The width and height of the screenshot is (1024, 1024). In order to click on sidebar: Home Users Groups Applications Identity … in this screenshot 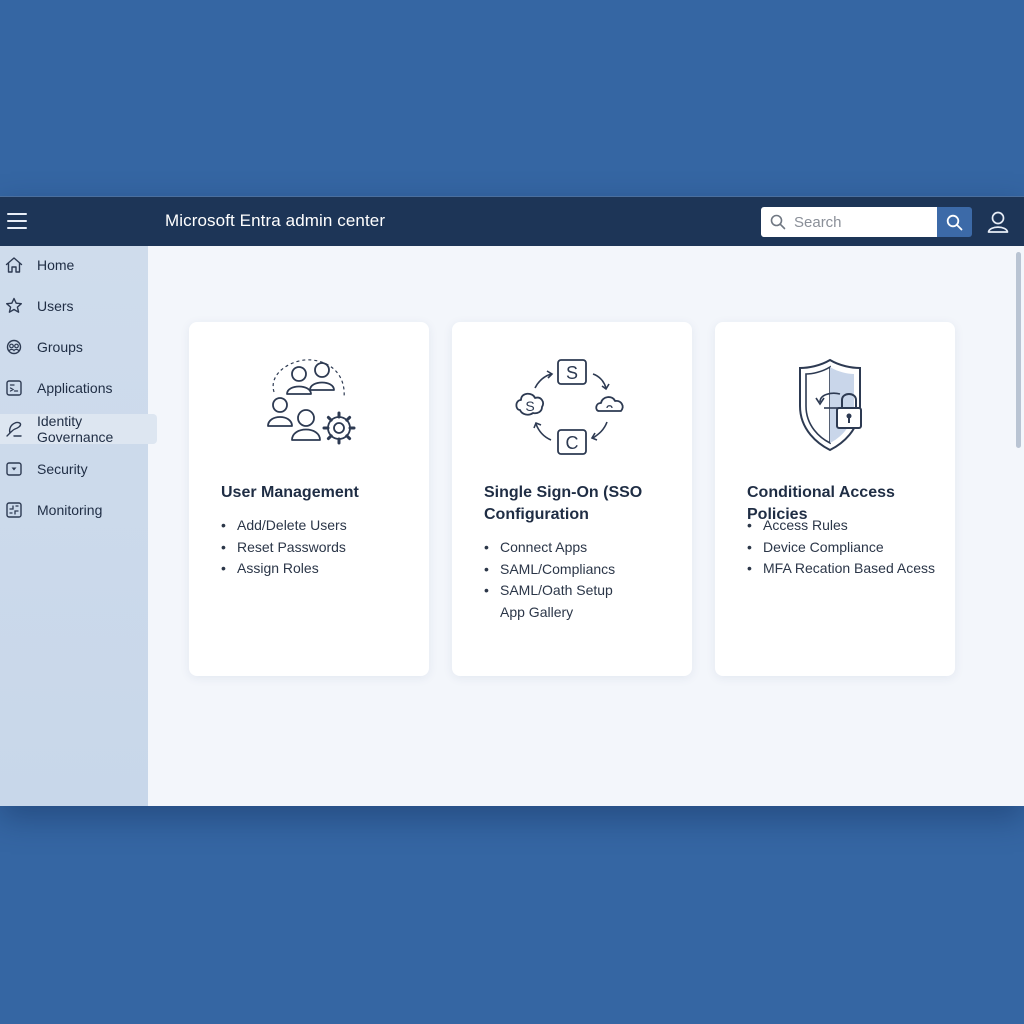, I will do `click(78, 526)`.